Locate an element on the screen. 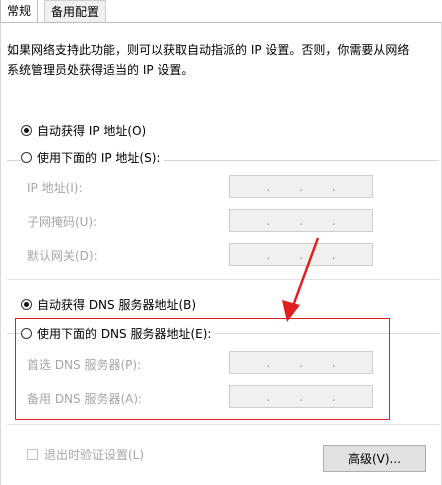  validate-on-exit-option: 退出时验证设置(L) is located at coordinates (85, 454).